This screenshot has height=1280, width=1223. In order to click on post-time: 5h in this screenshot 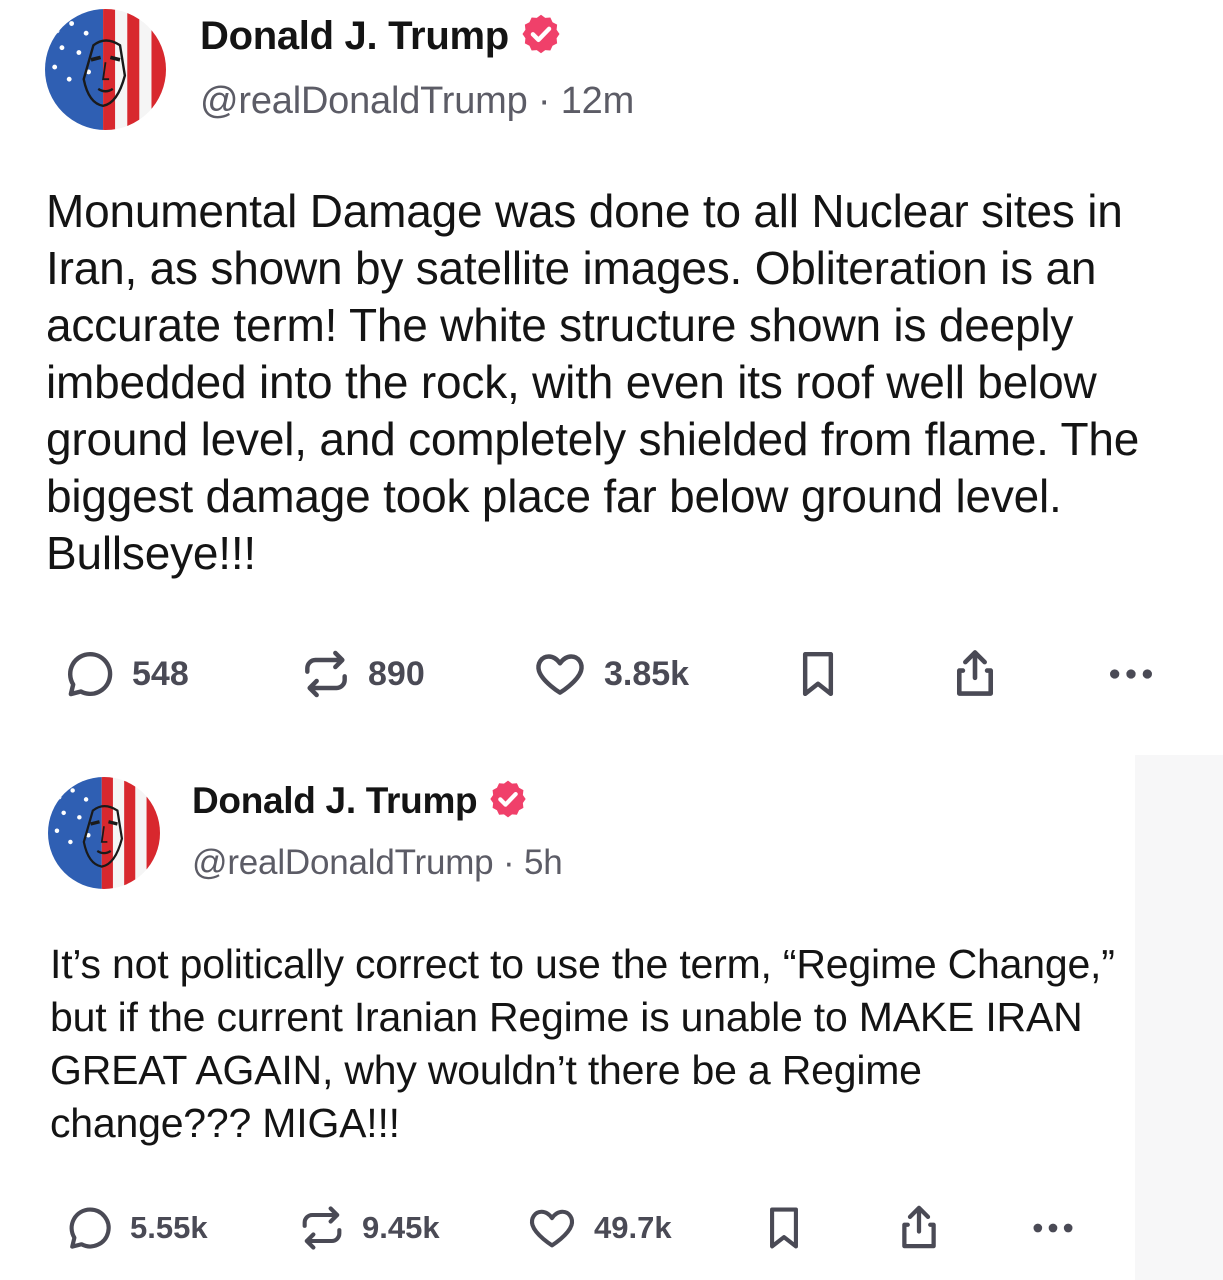, I will do `click(543, 862)`.